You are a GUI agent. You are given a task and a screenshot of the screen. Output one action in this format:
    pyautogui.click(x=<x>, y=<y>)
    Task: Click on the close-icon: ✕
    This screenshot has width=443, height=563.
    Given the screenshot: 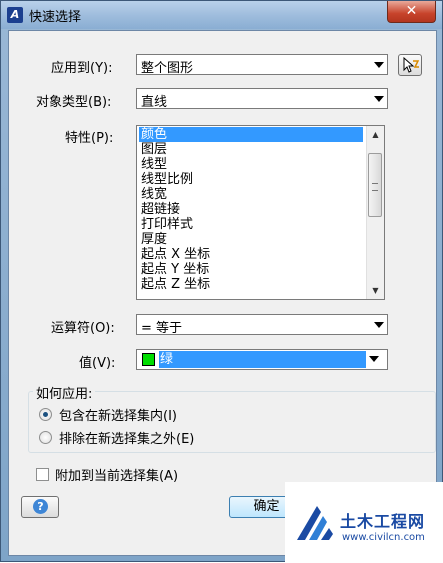 What is the action you would take?
    pyautogui.click(x=411, y=11)
    